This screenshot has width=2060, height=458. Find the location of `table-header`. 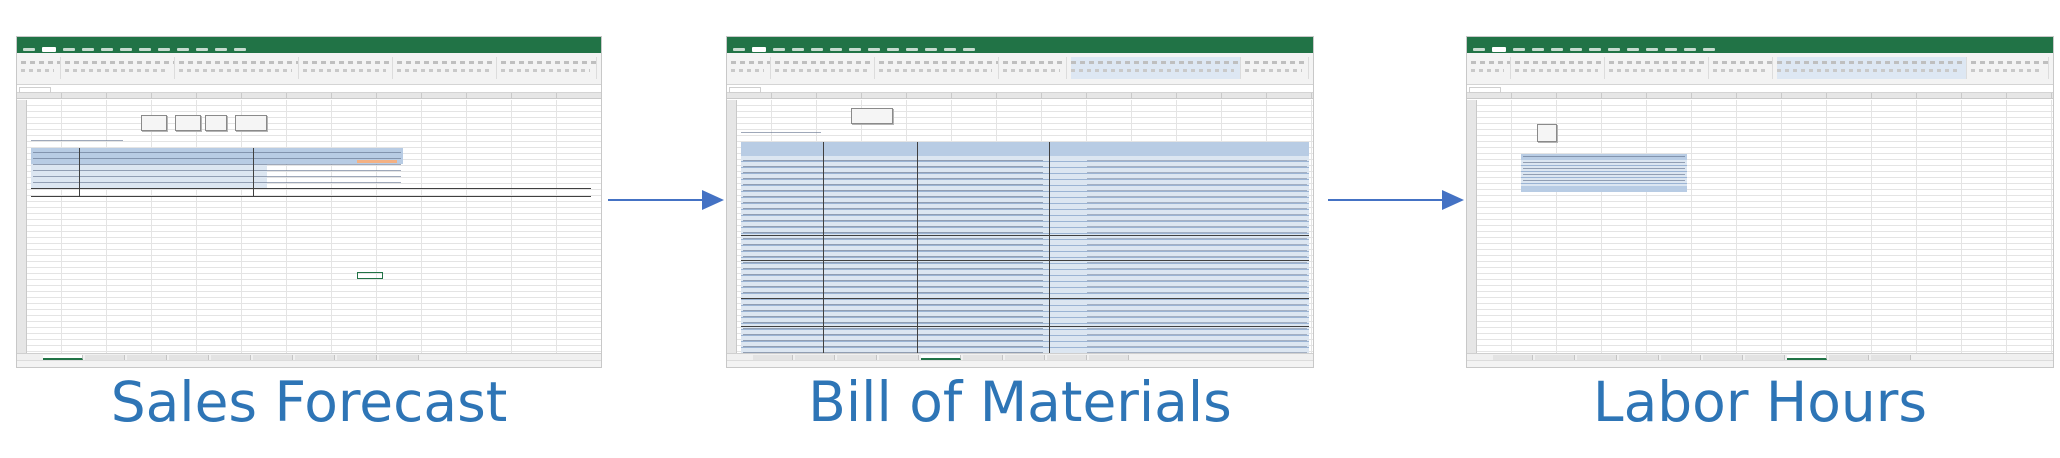

table-header is located at coordinates (1025, 149).